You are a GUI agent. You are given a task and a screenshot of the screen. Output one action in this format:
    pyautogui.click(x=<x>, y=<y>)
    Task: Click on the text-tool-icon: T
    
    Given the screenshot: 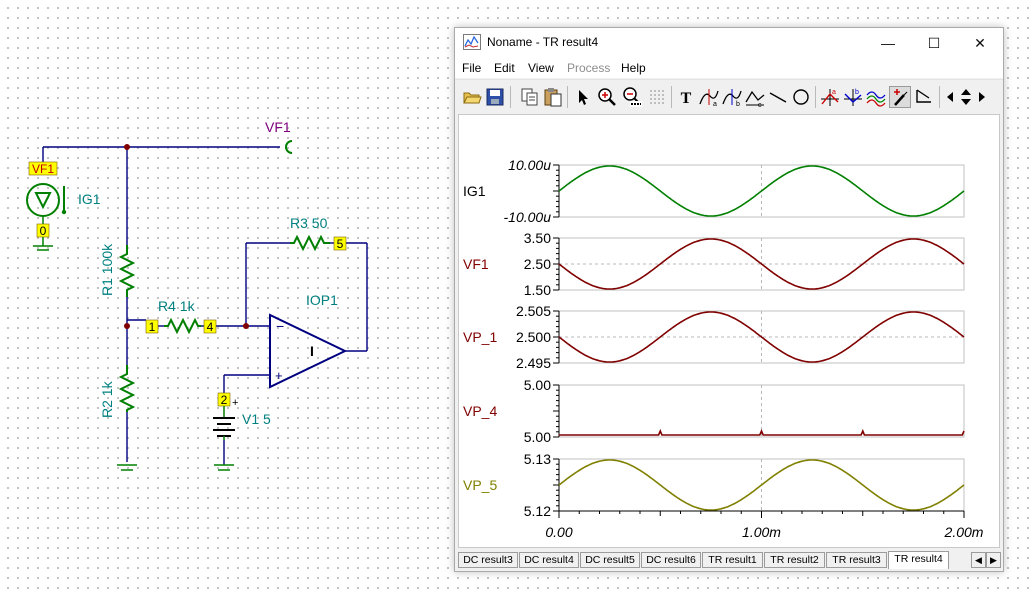 What is the action you would take?
    pyautogui.click(x=686, y=97)
    